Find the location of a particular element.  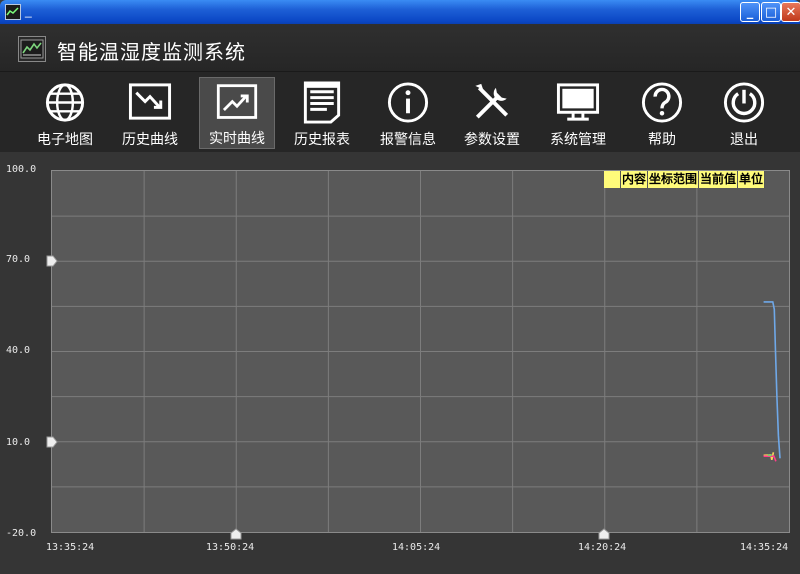

app-window-icon is located at coordinates (13, 12).